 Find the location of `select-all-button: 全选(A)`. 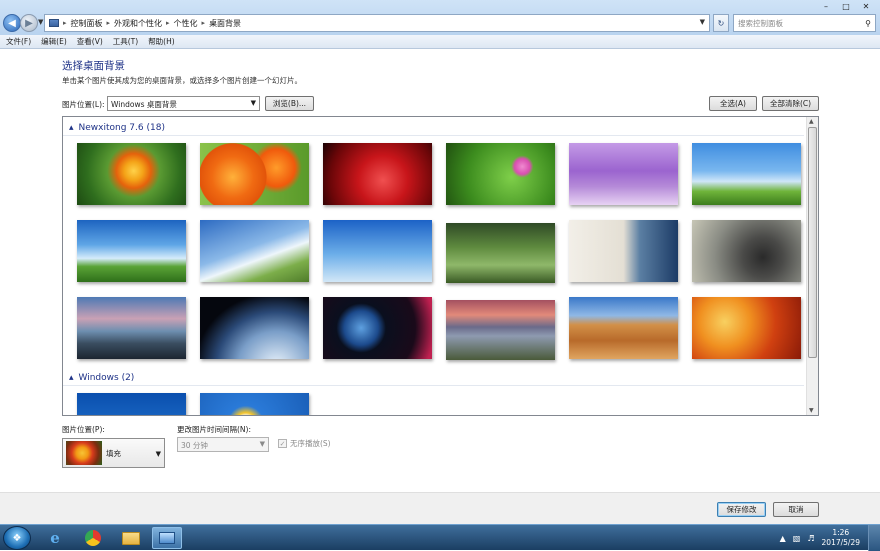

select-all-button: 全选(A) is located at coordinates (733, 103).